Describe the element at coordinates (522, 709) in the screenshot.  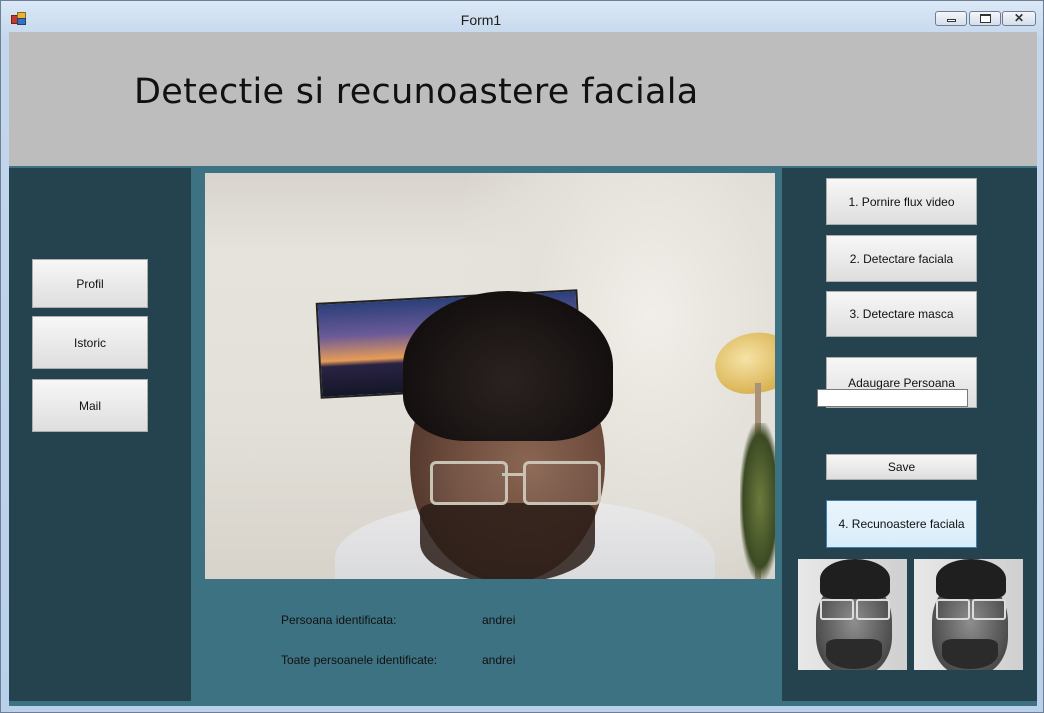
I see `window-bottom-border` at that location.